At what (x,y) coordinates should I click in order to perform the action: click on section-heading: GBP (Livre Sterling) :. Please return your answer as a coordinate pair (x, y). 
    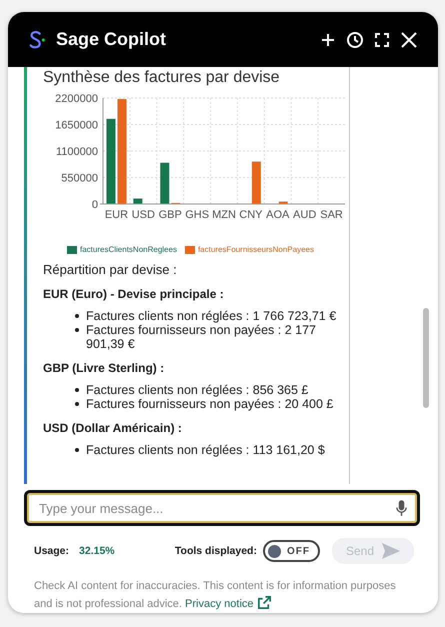
    Looking at the image, I should click on (104, 368).